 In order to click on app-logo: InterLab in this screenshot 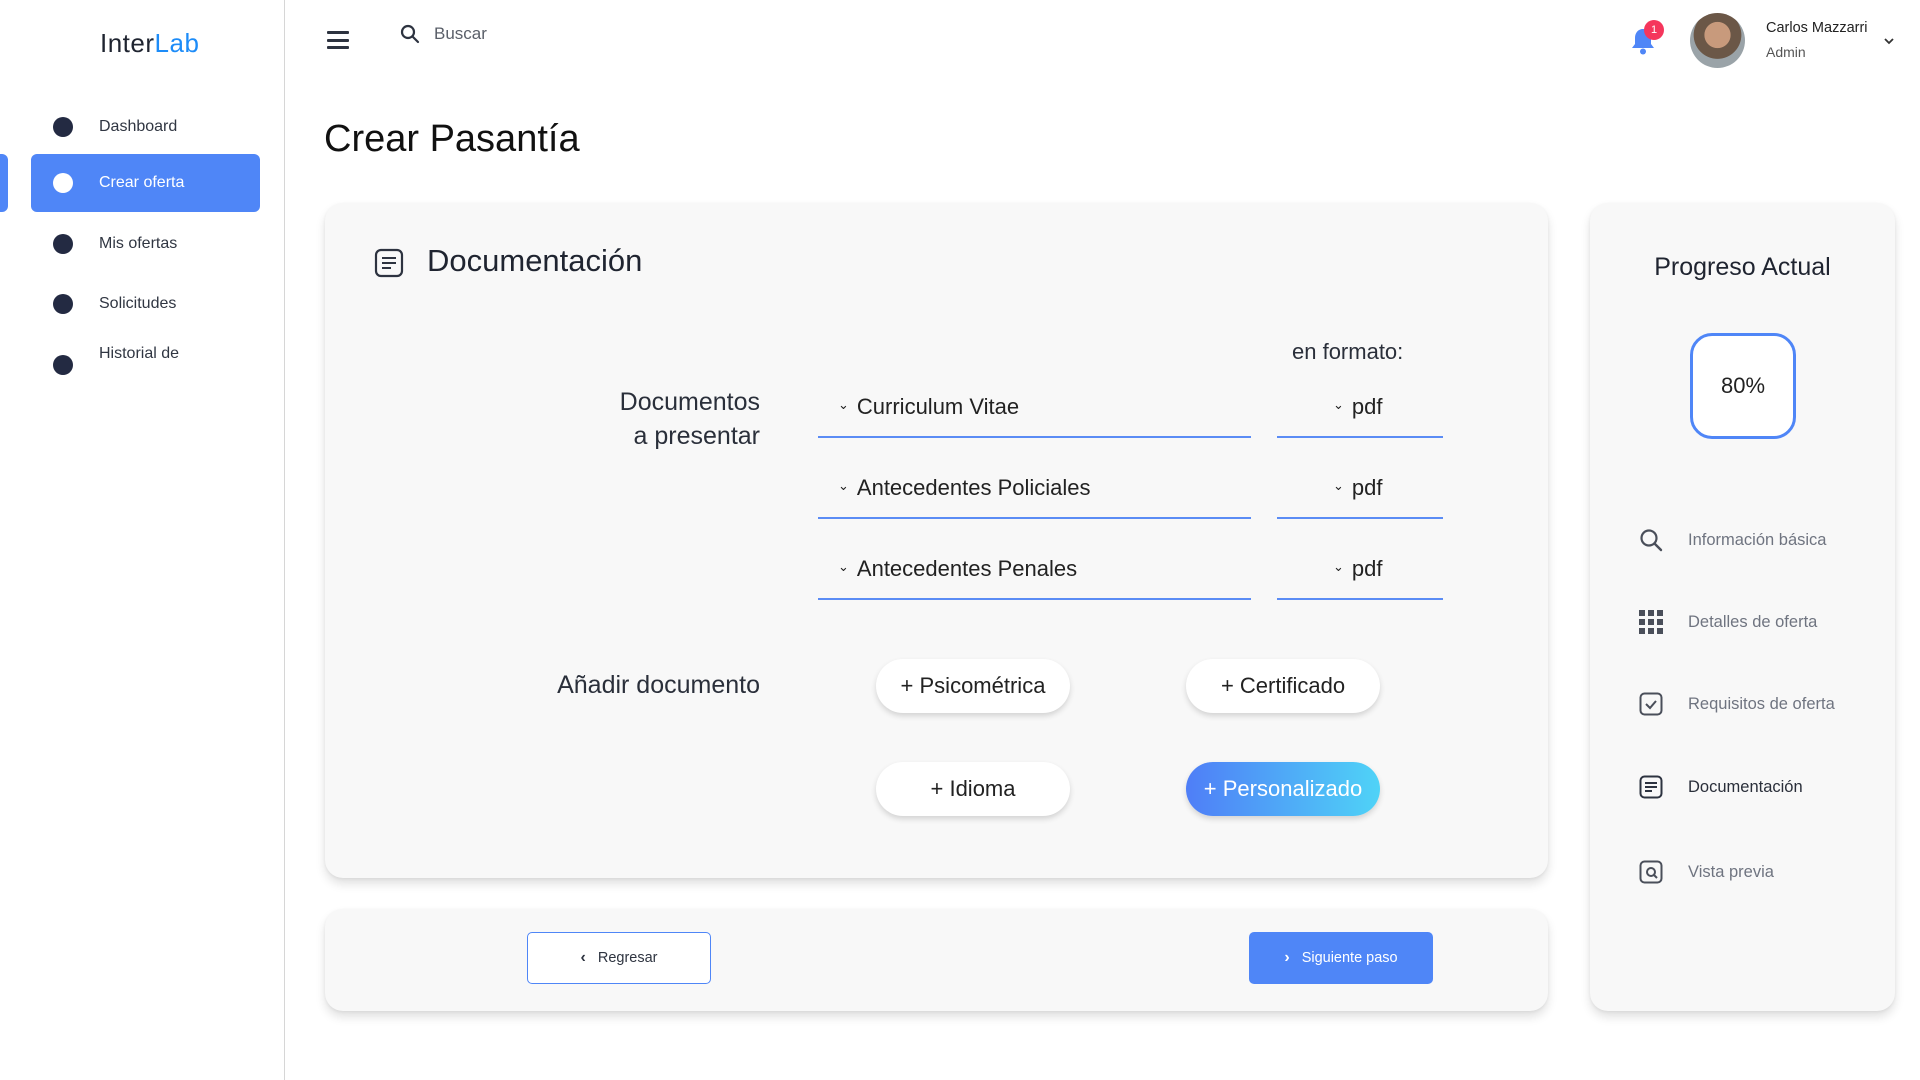, I will do `click(149, 43)`.